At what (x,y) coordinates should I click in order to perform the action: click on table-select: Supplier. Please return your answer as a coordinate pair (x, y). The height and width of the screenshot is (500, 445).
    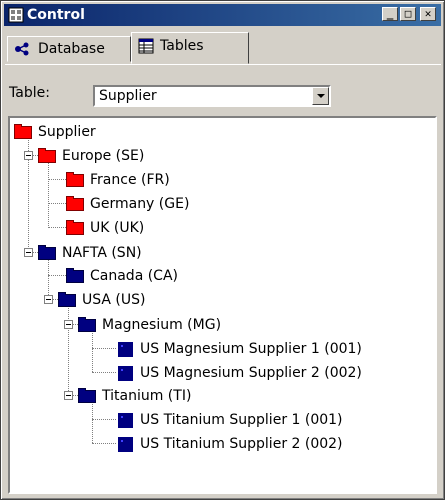
    Looking at the image, I should click on (212, 96).